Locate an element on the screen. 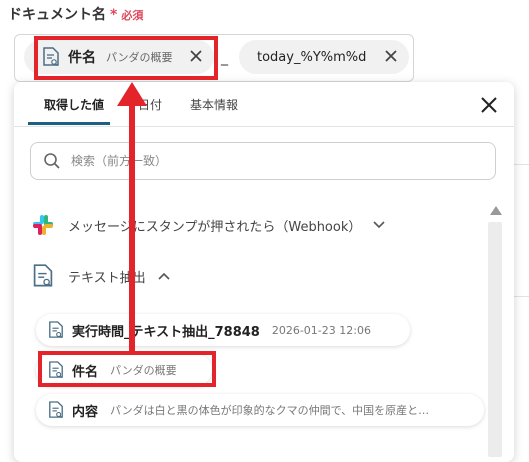 This screenshot has width=529, height=462. highlight-box-subject-chip is located at coordinates (126, 58).